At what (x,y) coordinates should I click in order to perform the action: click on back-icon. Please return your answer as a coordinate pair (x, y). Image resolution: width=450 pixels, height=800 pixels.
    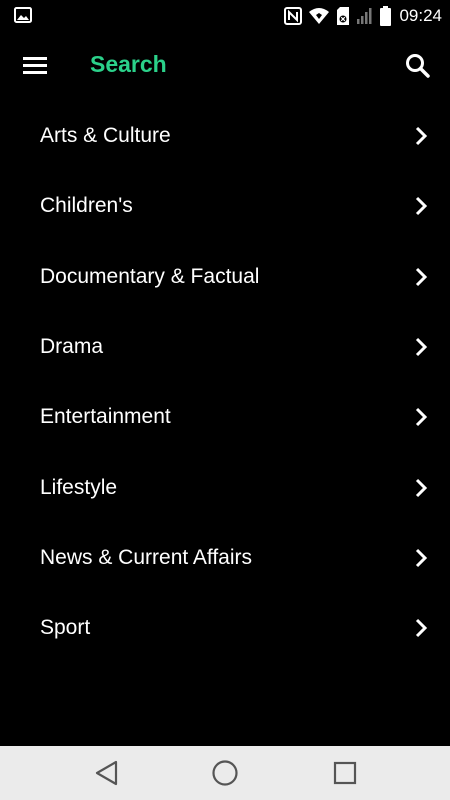
    Looking at the image, I should click on (106, 773).